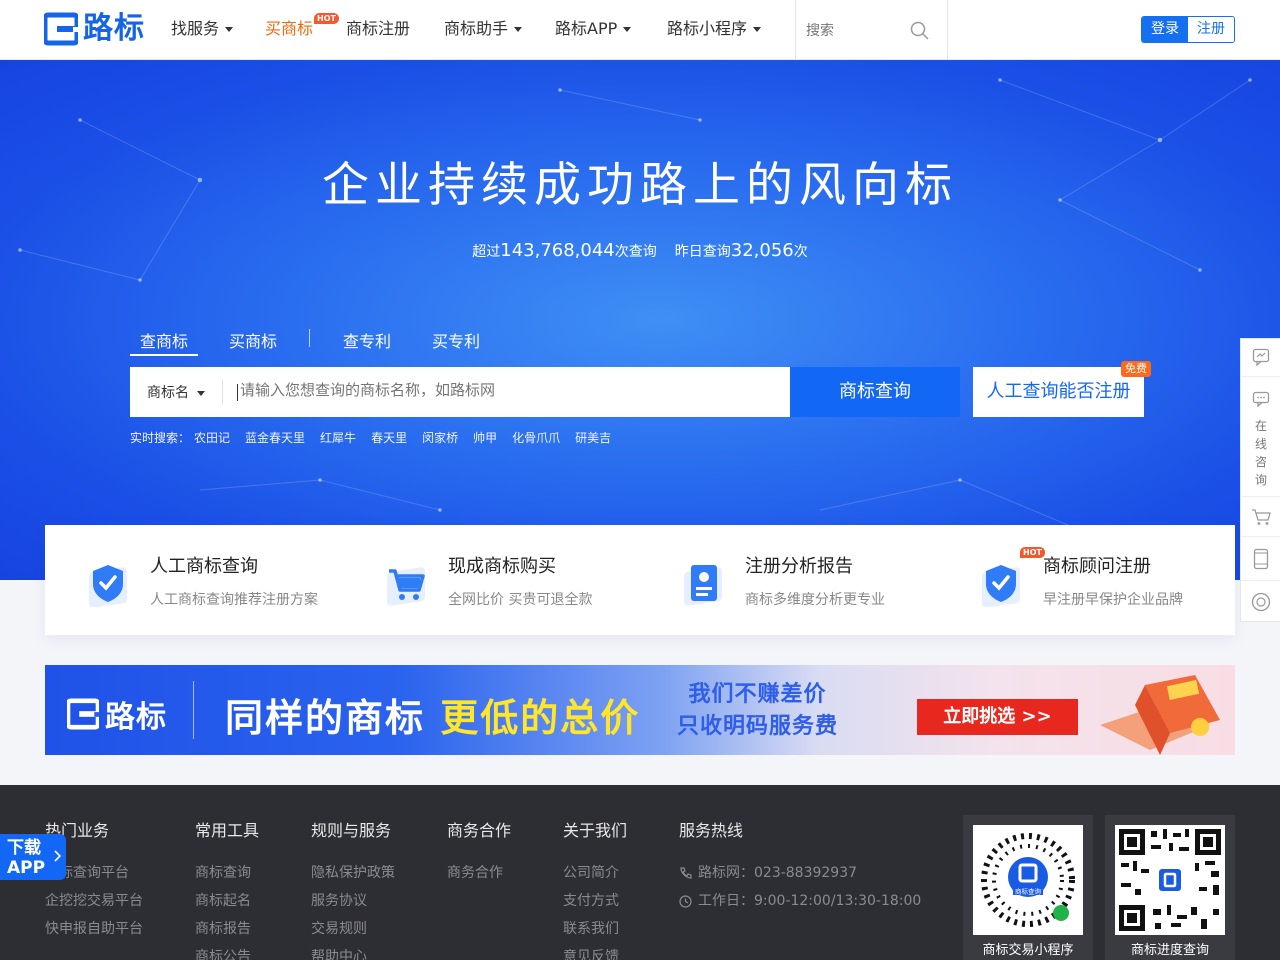  What do you see at coordinates (227, 873) in the screenshot?
I see `footer-link: 商标查询` at bounding box center [227, 873].